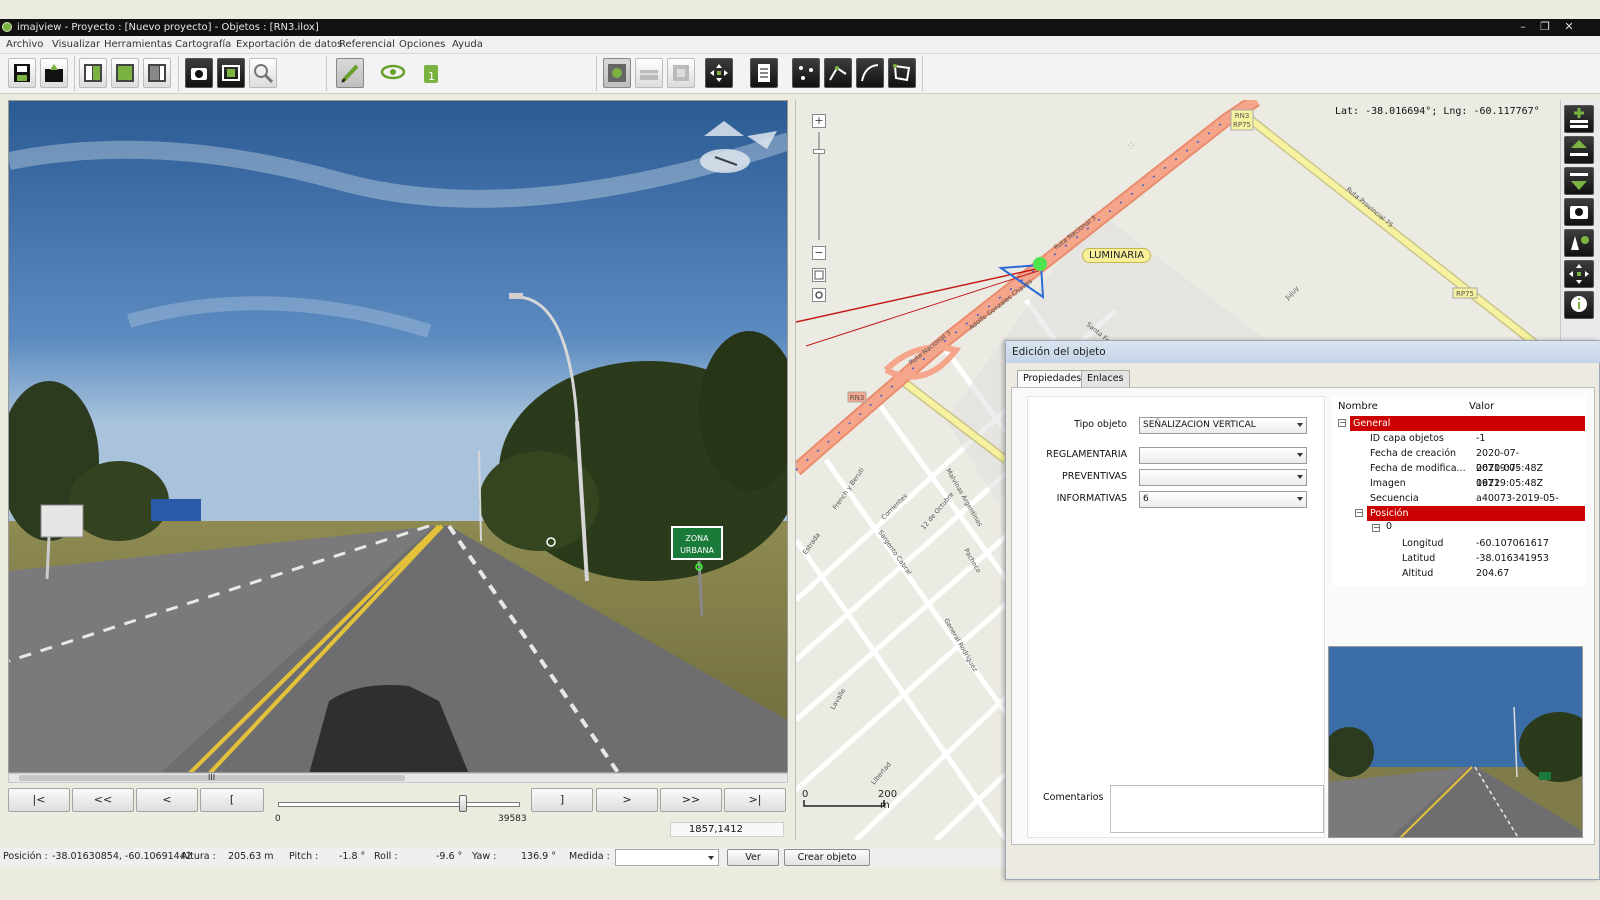  What do you see at coordinates (1223, 455) in the screenshot?
I see `reglamentaria-select` at bounding box center [1223, 455].